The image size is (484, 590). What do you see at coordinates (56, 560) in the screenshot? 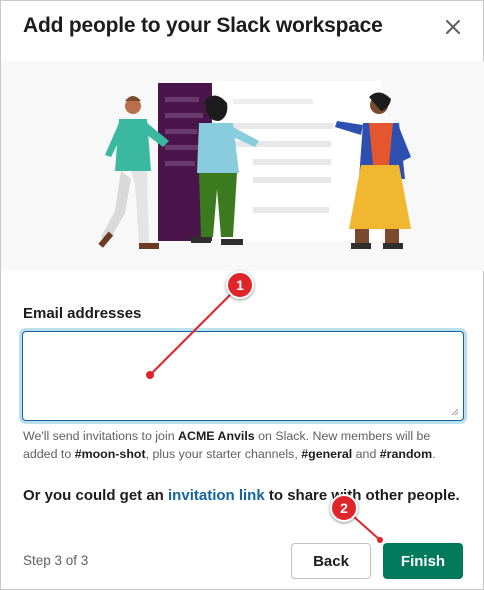
I see `step-indicator: Step 3 of 3` at bounding box center [56, 560].